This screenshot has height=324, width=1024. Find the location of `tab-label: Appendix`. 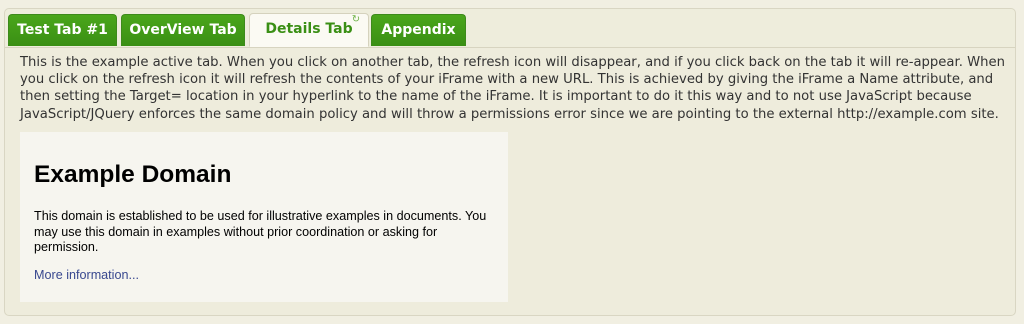

tab-label: Appendix is located at coordinates (418, 30).